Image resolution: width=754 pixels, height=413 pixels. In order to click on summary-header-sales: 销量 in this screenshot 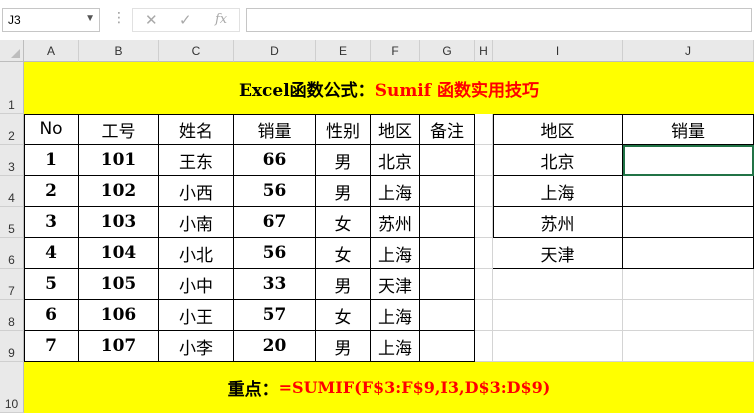, I will do `click(688, 129)`.